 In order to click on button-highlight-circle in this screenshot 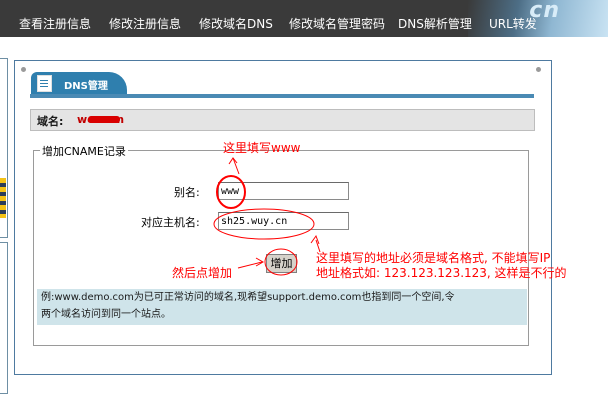, I will do `click(281, 262)`.